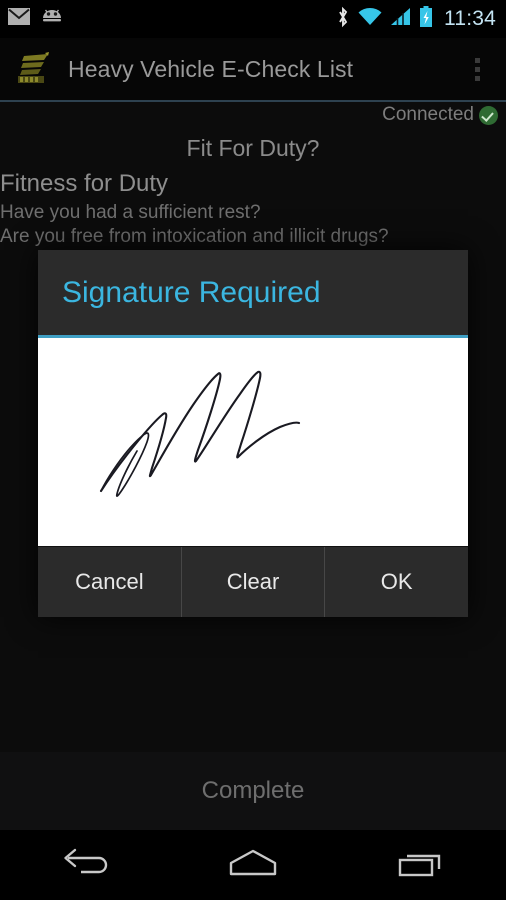 Image resolution: width=506 pixels, height=900 pixels. Describe the element at coordinates (130, 212) in the screenshot. I see `question-text: Have you had a sufficient rest?` at that location.